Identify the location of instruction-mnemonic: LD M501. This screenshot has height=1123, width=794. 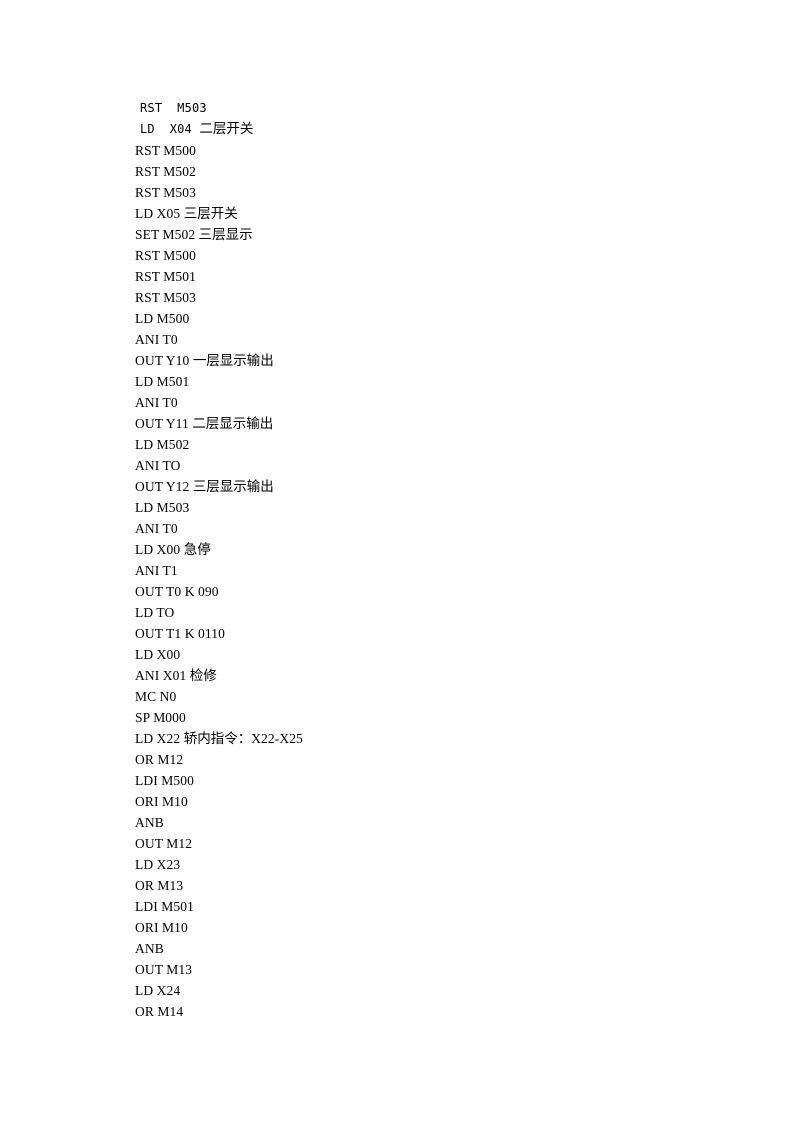
(162, 381).